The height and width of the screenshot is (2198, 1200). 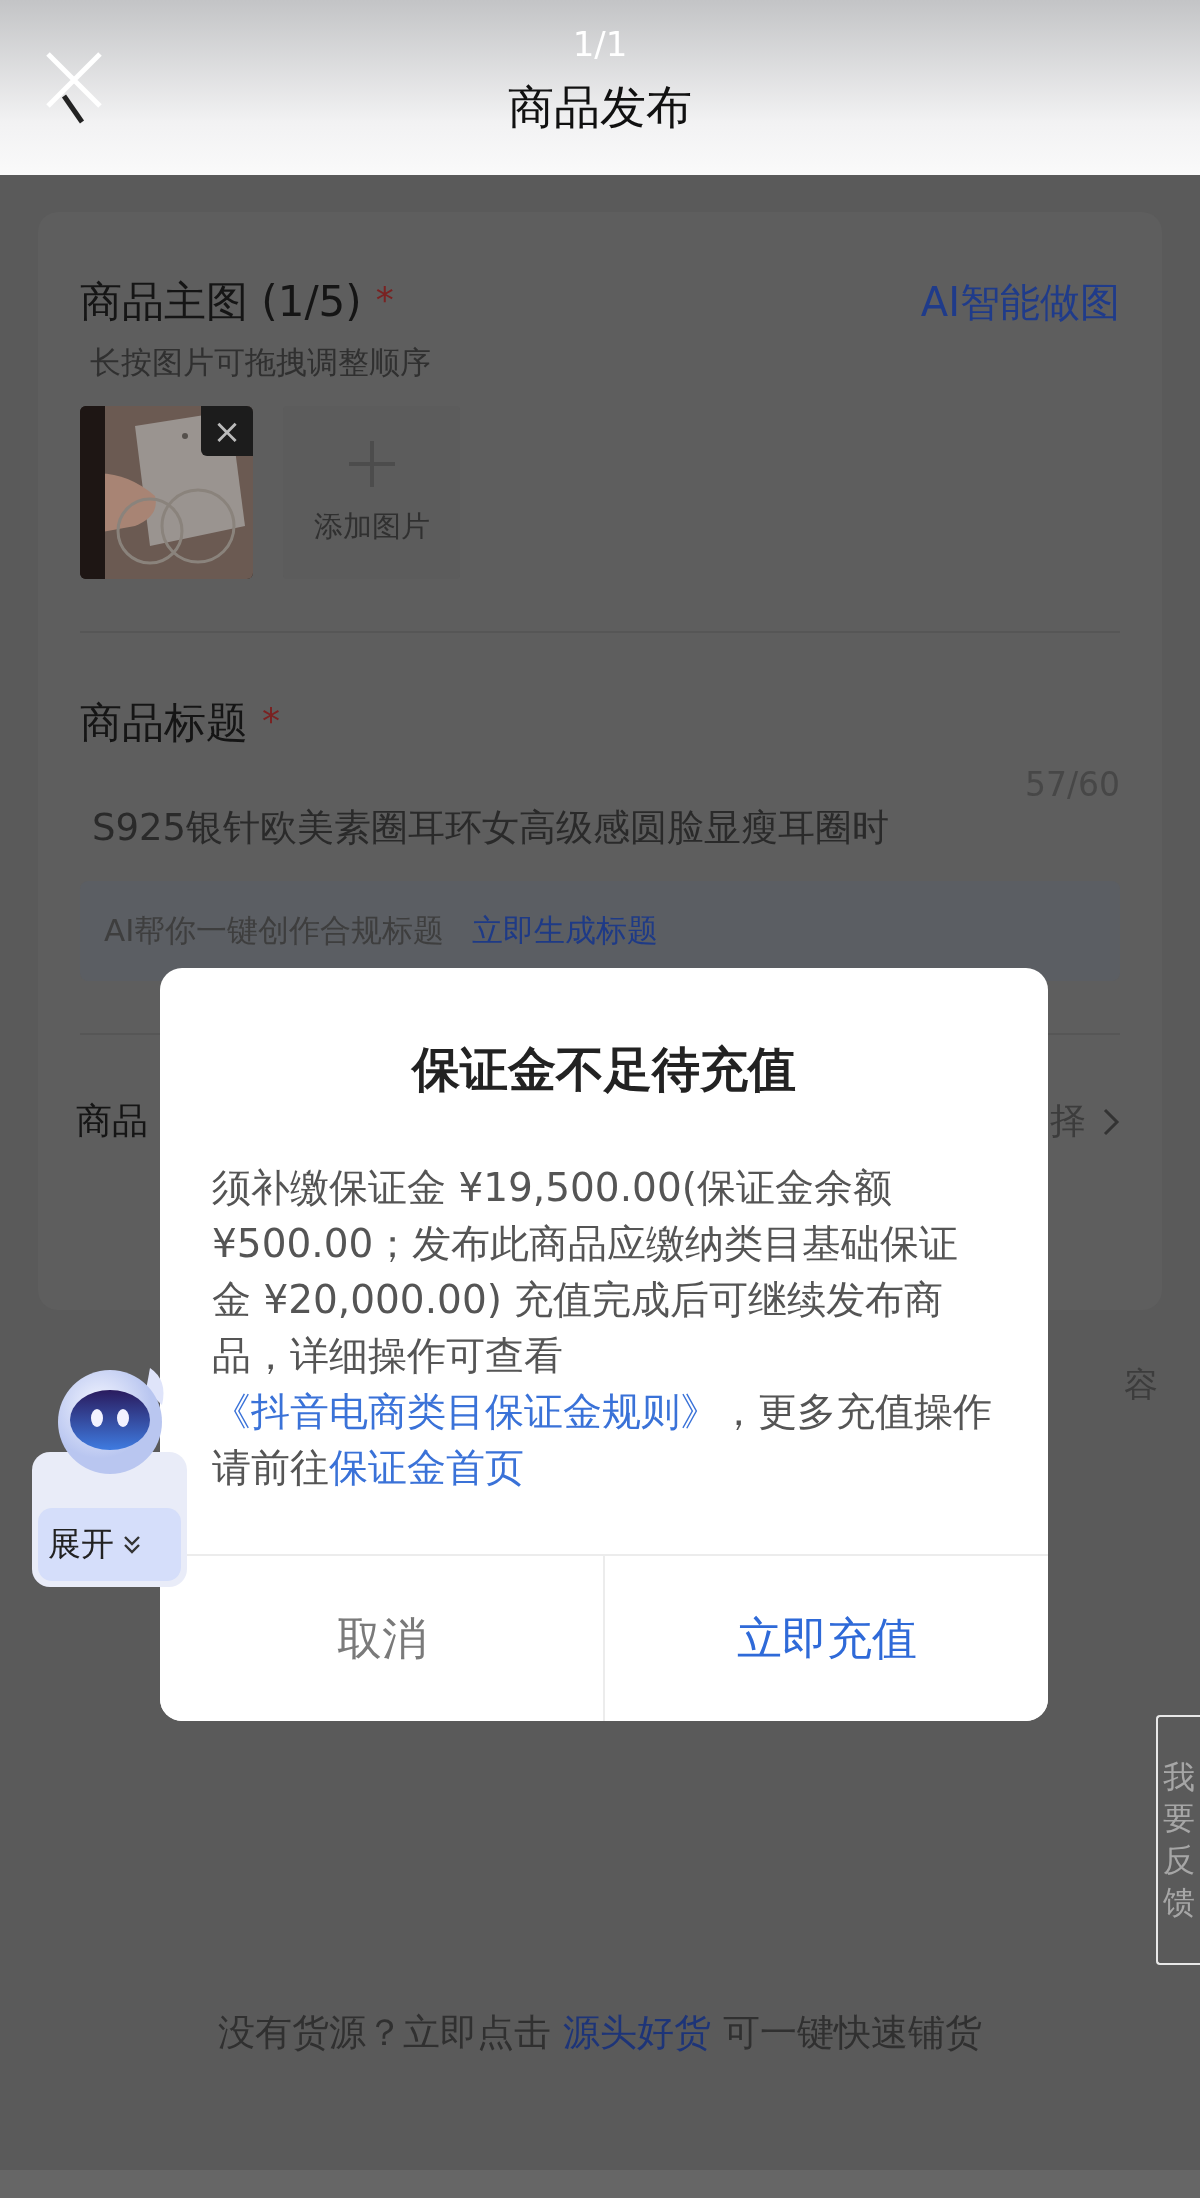 I want to click on feedback-button: 我要反馈, so click(x=1178, y=1840).